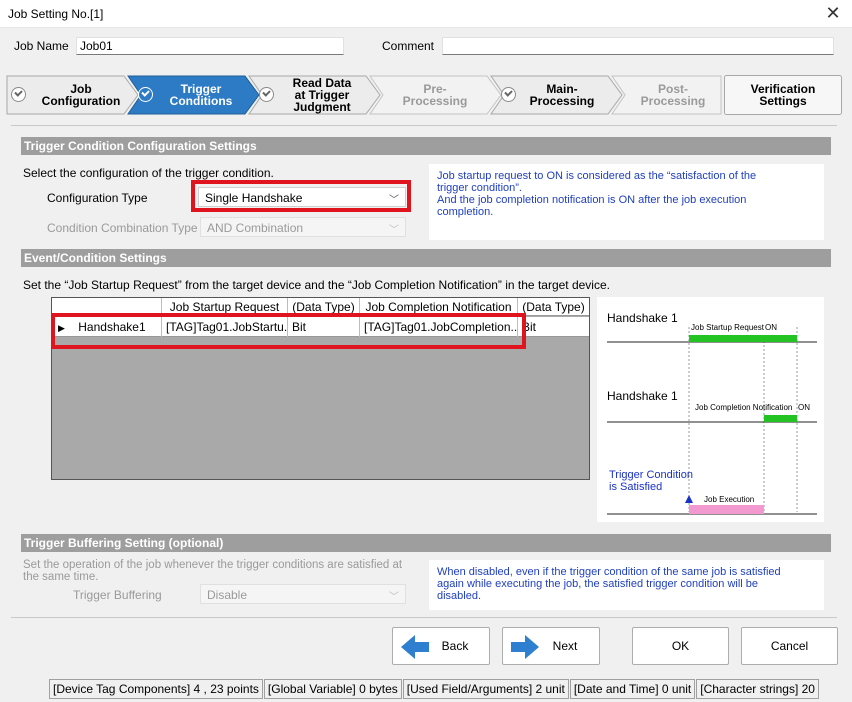  What do you see at coordinates (408, 46) in the screenshot?
I see `comment-label: Comment` at bounding box center [408, 46].